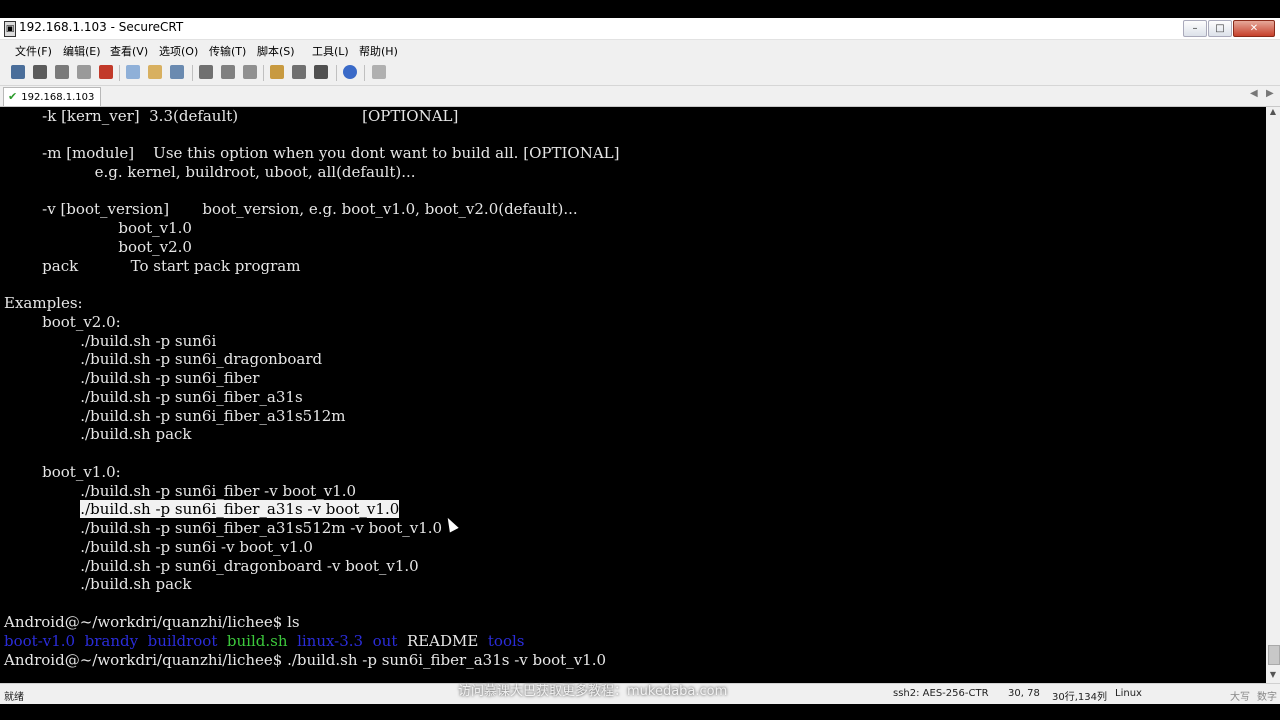 The height and width of the screenshot is (720, 1280). What do you see at coordinates (227, 51) in the screenshot?
I see `menu-transfer: 传输(T)` at bounding box center [227, 51].